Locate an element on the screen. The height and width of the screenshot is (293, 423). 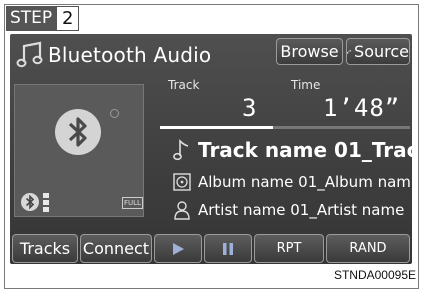
track-name: Track name 01_Track is located at coordinates (305, 150).